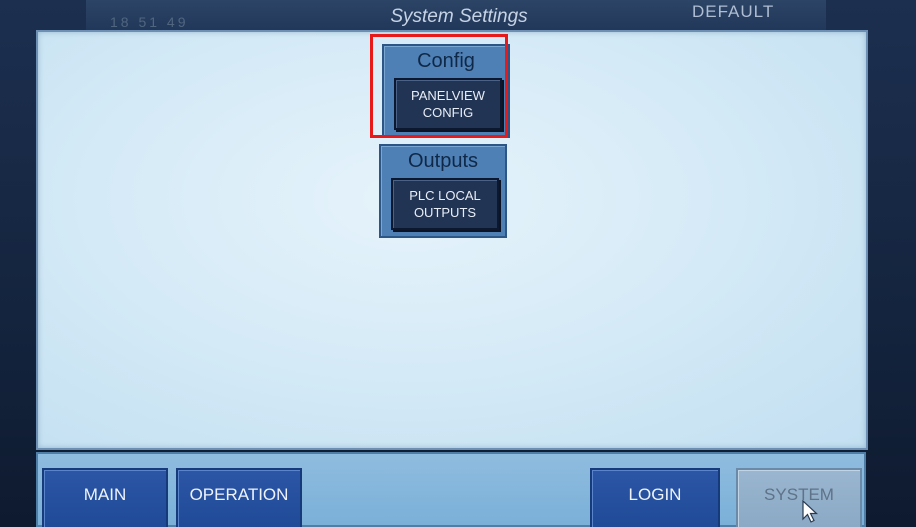 This screenshot has width=916, height=527. Describe the element at coordinates (448, 95) in the screenshot. I see `panelview-config-label-line1: PANELVIEW` at that location.